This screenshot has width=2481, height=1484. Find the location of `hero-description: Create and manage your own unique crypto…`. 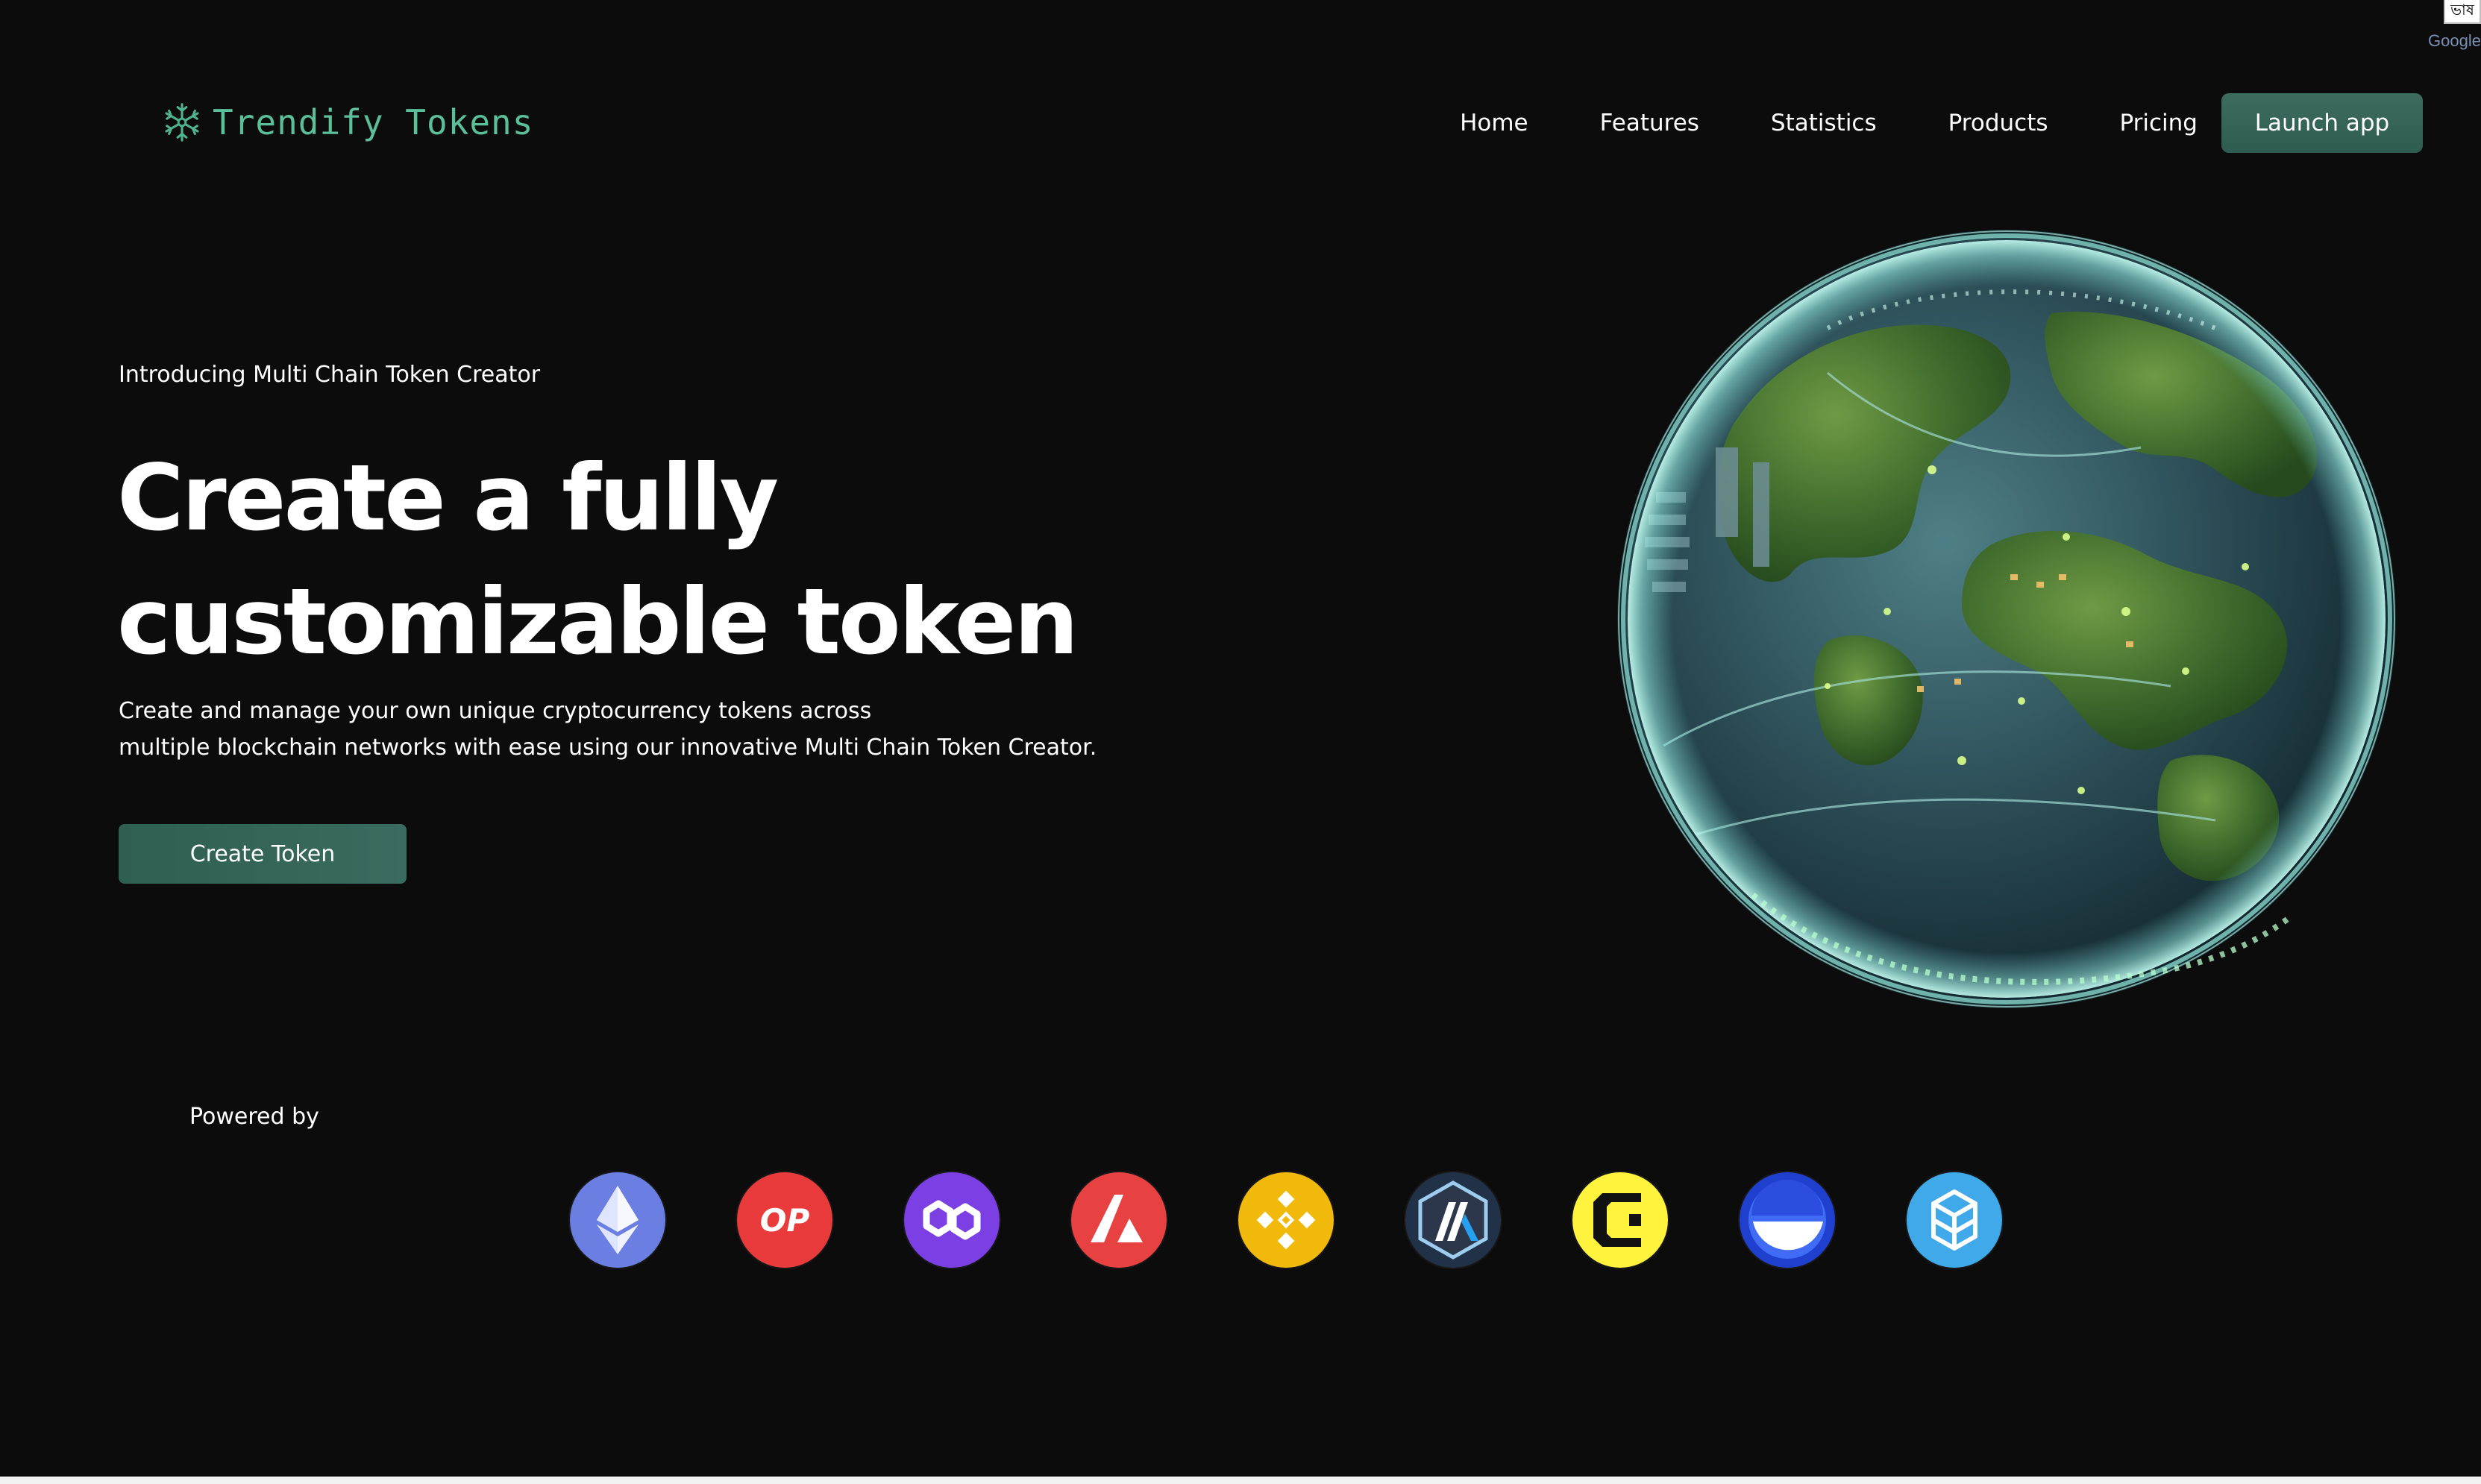

hero-description: Create and manage your own unique crypto… is located at coordinates (641, 729).